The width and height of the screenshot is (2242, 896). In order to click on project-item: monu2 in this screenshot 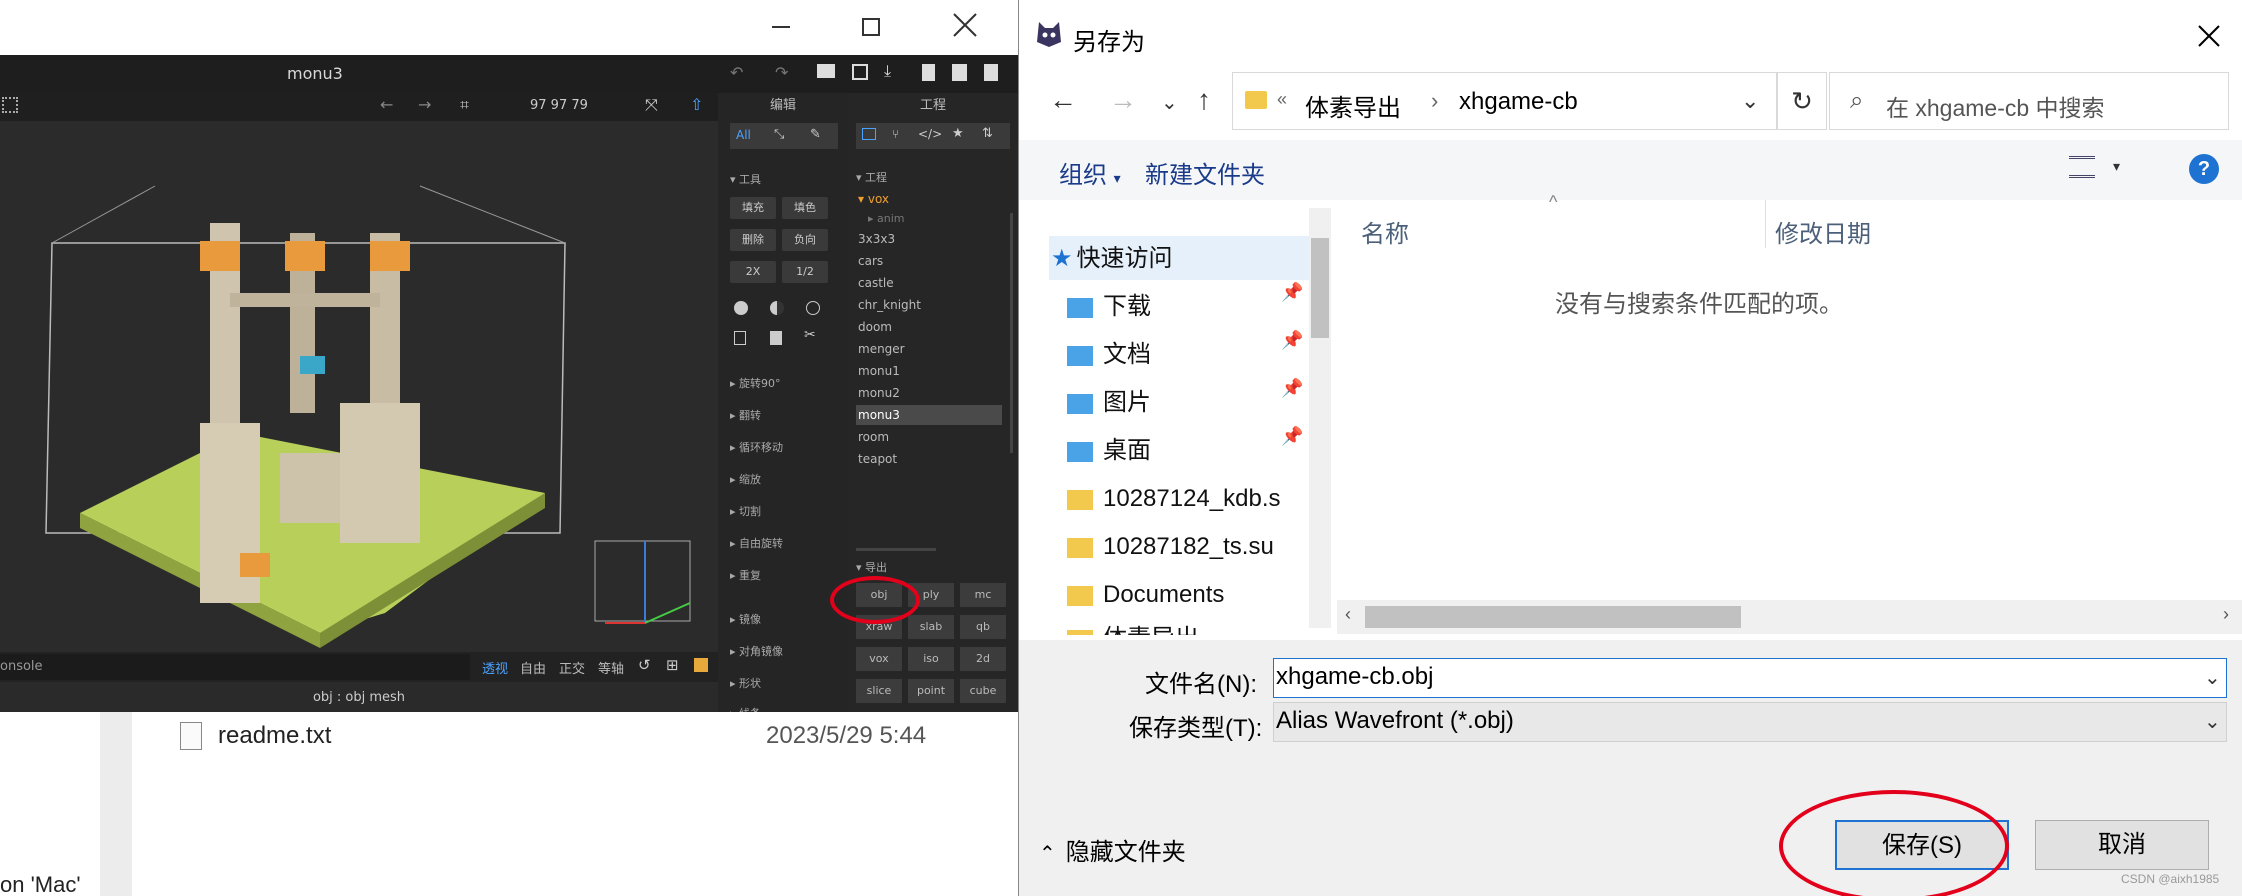, I will do `click(879, 393)`.